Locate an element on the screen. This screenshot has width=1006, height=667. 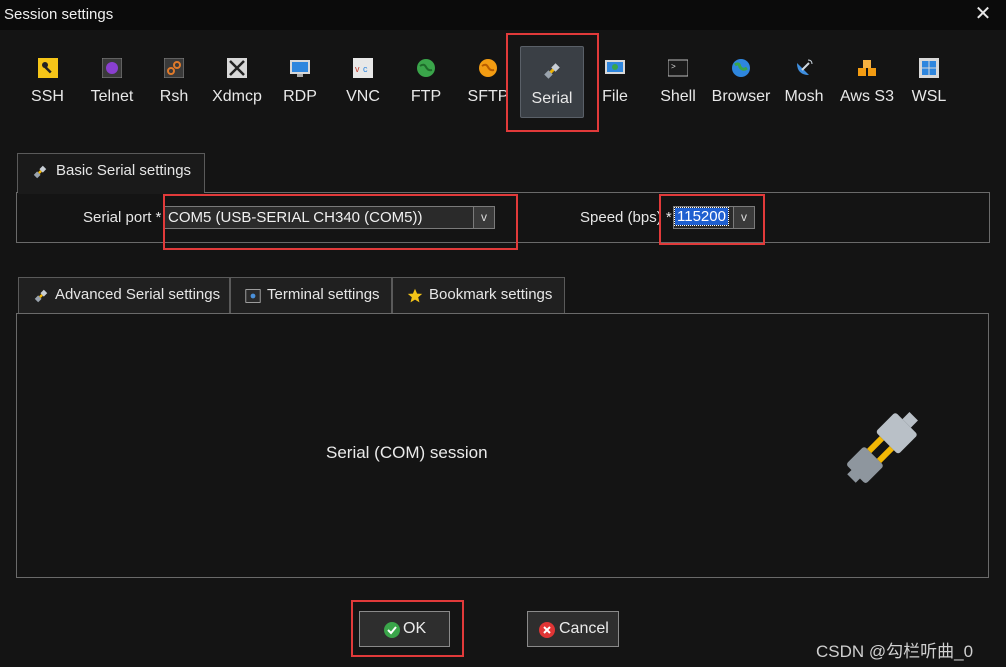
session-type-browser: Browser is located at coordinates (741, 81).